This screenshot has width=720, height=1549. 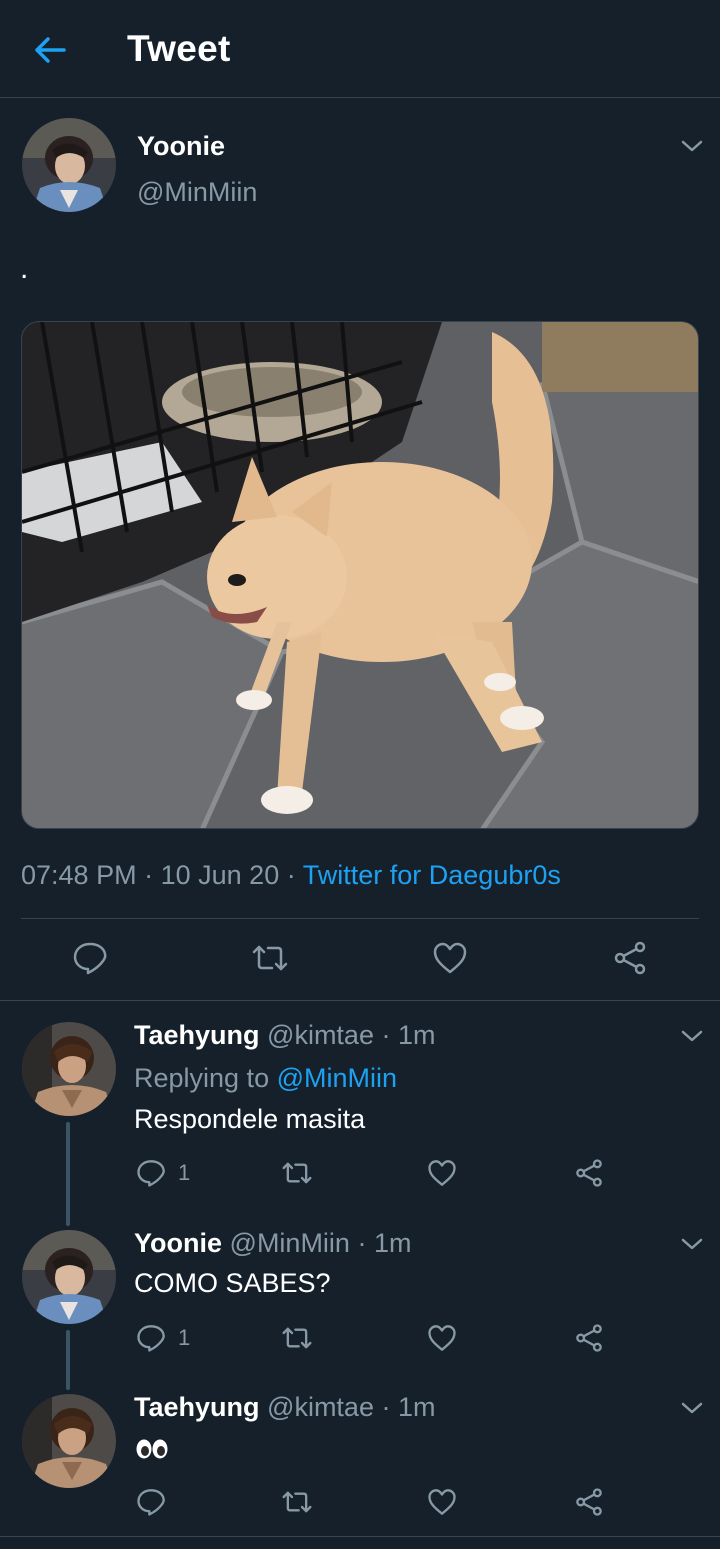 I want to click on main-author-name: Yoonie, so click(x=181, y=146).